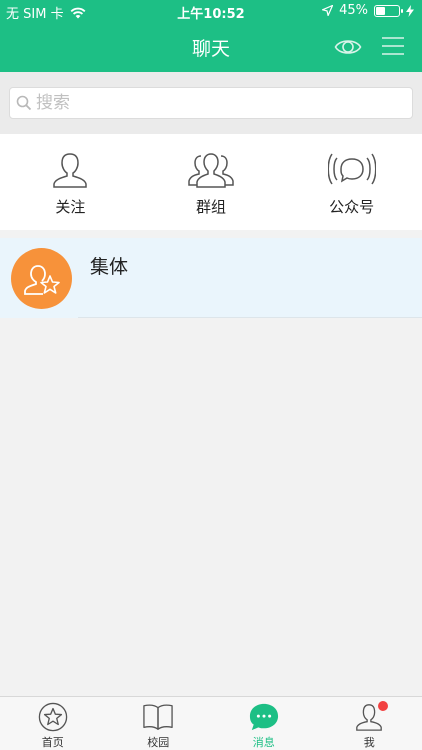 The image size is (422, 750). I want to click on search-area, so click(211, 103).